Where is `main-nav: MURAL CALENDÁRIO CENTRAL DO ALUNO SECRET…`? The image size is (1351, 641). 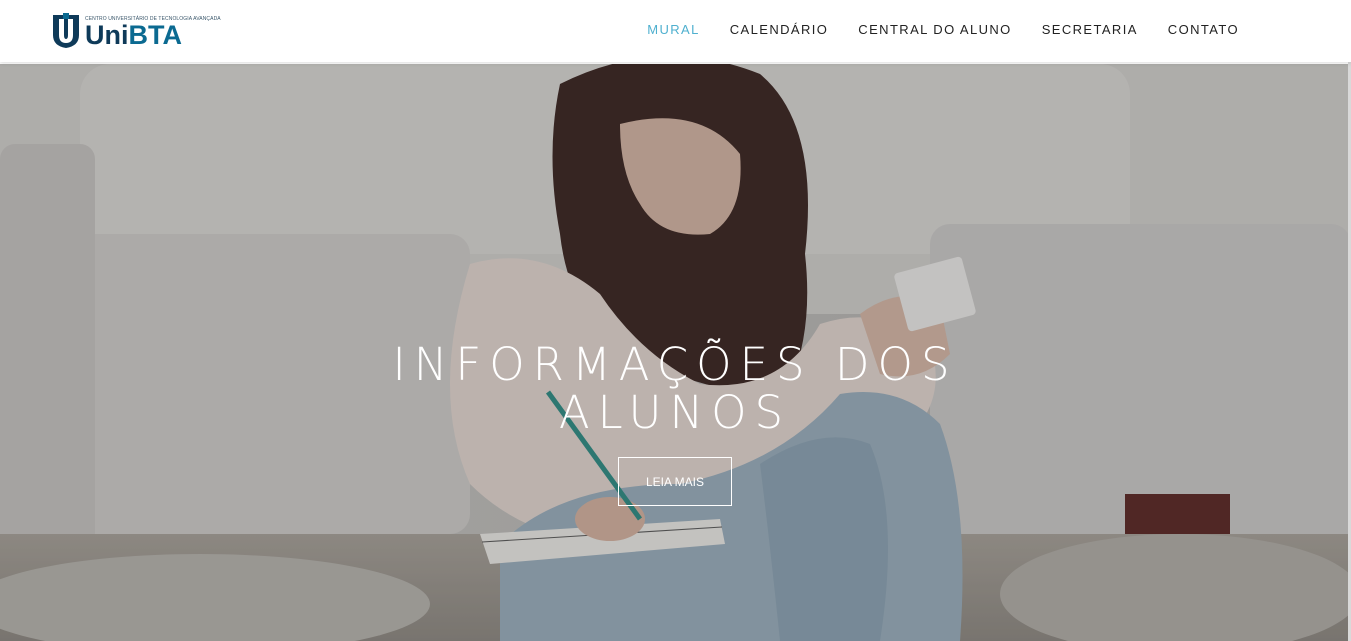 main-nav: MURAL CALENDÁRIO CENTRAL DO ALUNO SECRET… is located at coordinates (943, 29).